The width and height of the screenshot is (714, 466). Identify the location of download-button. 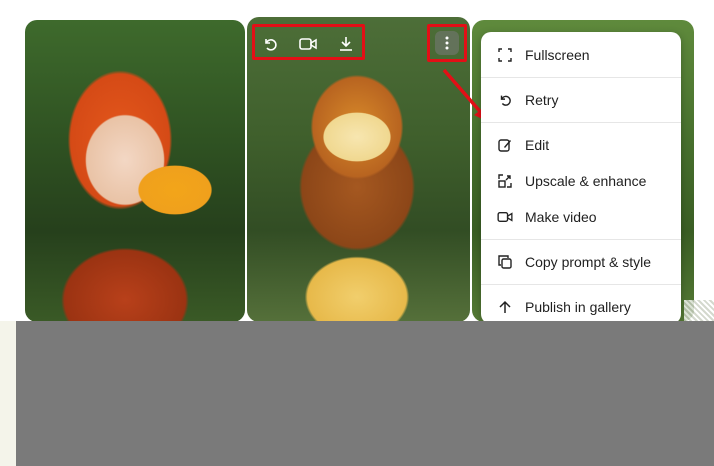
(346, 44).